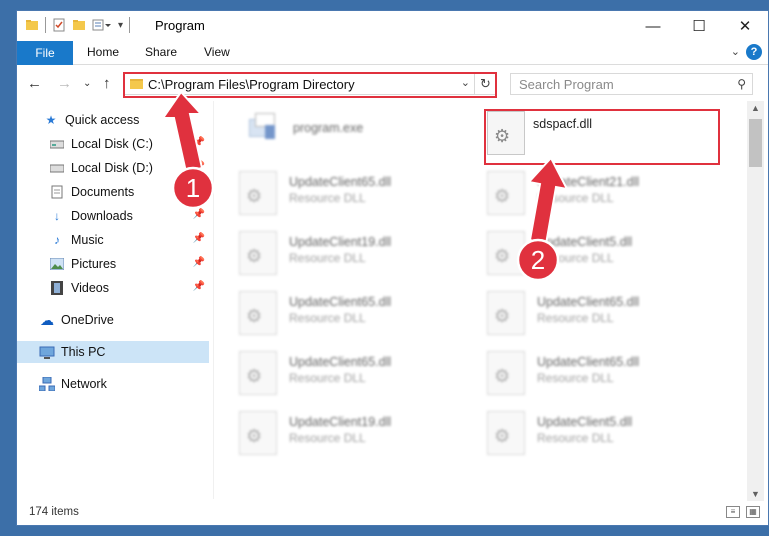 The width and height of the screenshot is (769, 536). What do you see at coordinates (217, 52) in the screenshot?
I see `tab-view: View` at bounding box center [217, 52].